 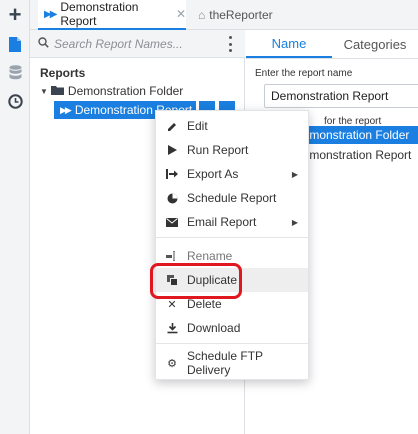 I want to click on document-icon, so click(x=15, y=44).